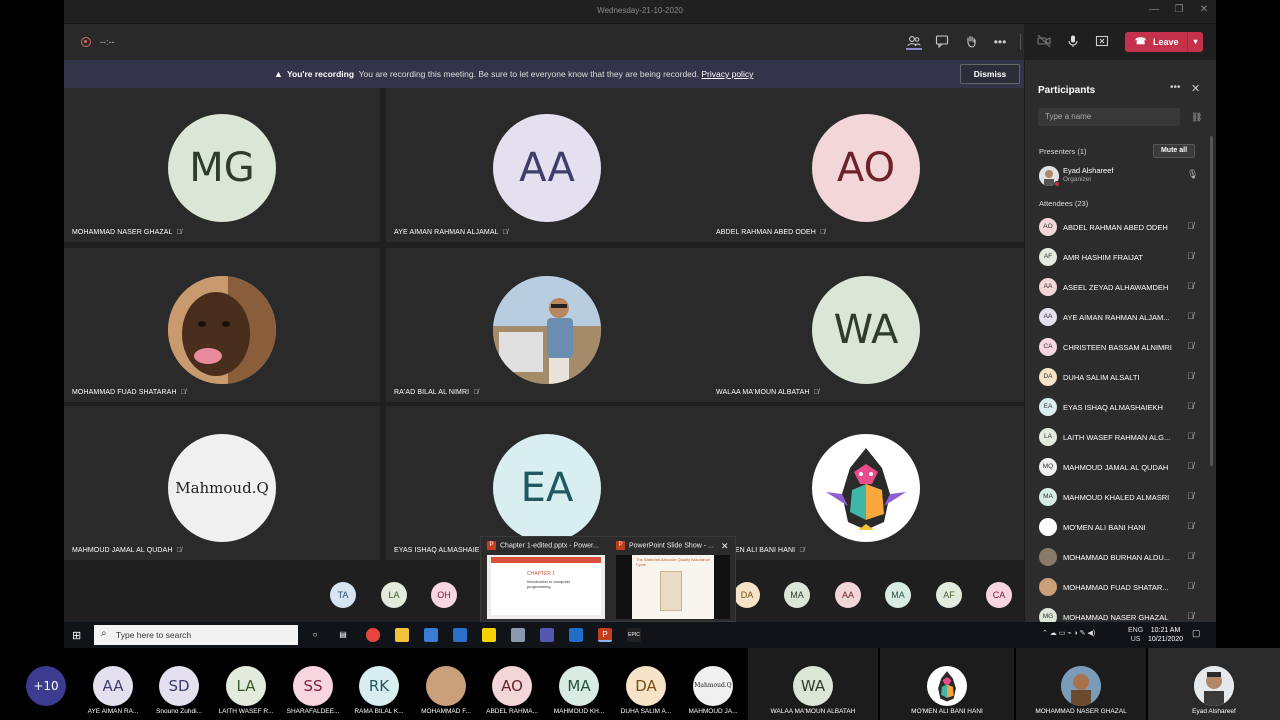 The width and height of the screenshot is (1280, 720). I want to click on attendee-row: MOHAMMAD BURHAN ALDU... 🎙̸, so click(1119, 557).